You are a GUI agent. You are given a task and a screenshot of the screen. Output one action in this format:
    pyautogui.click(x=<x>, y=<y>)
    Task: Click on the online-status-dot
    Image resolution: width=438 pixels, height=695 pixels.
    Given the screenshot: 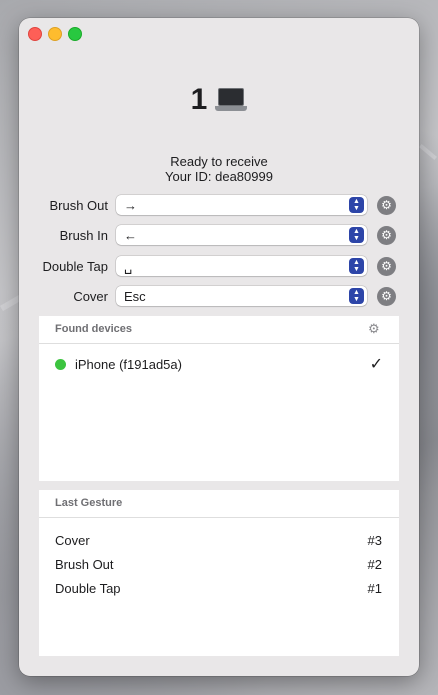 What is the action you would take?
    pyautogui.click(x=60, y=364)
    